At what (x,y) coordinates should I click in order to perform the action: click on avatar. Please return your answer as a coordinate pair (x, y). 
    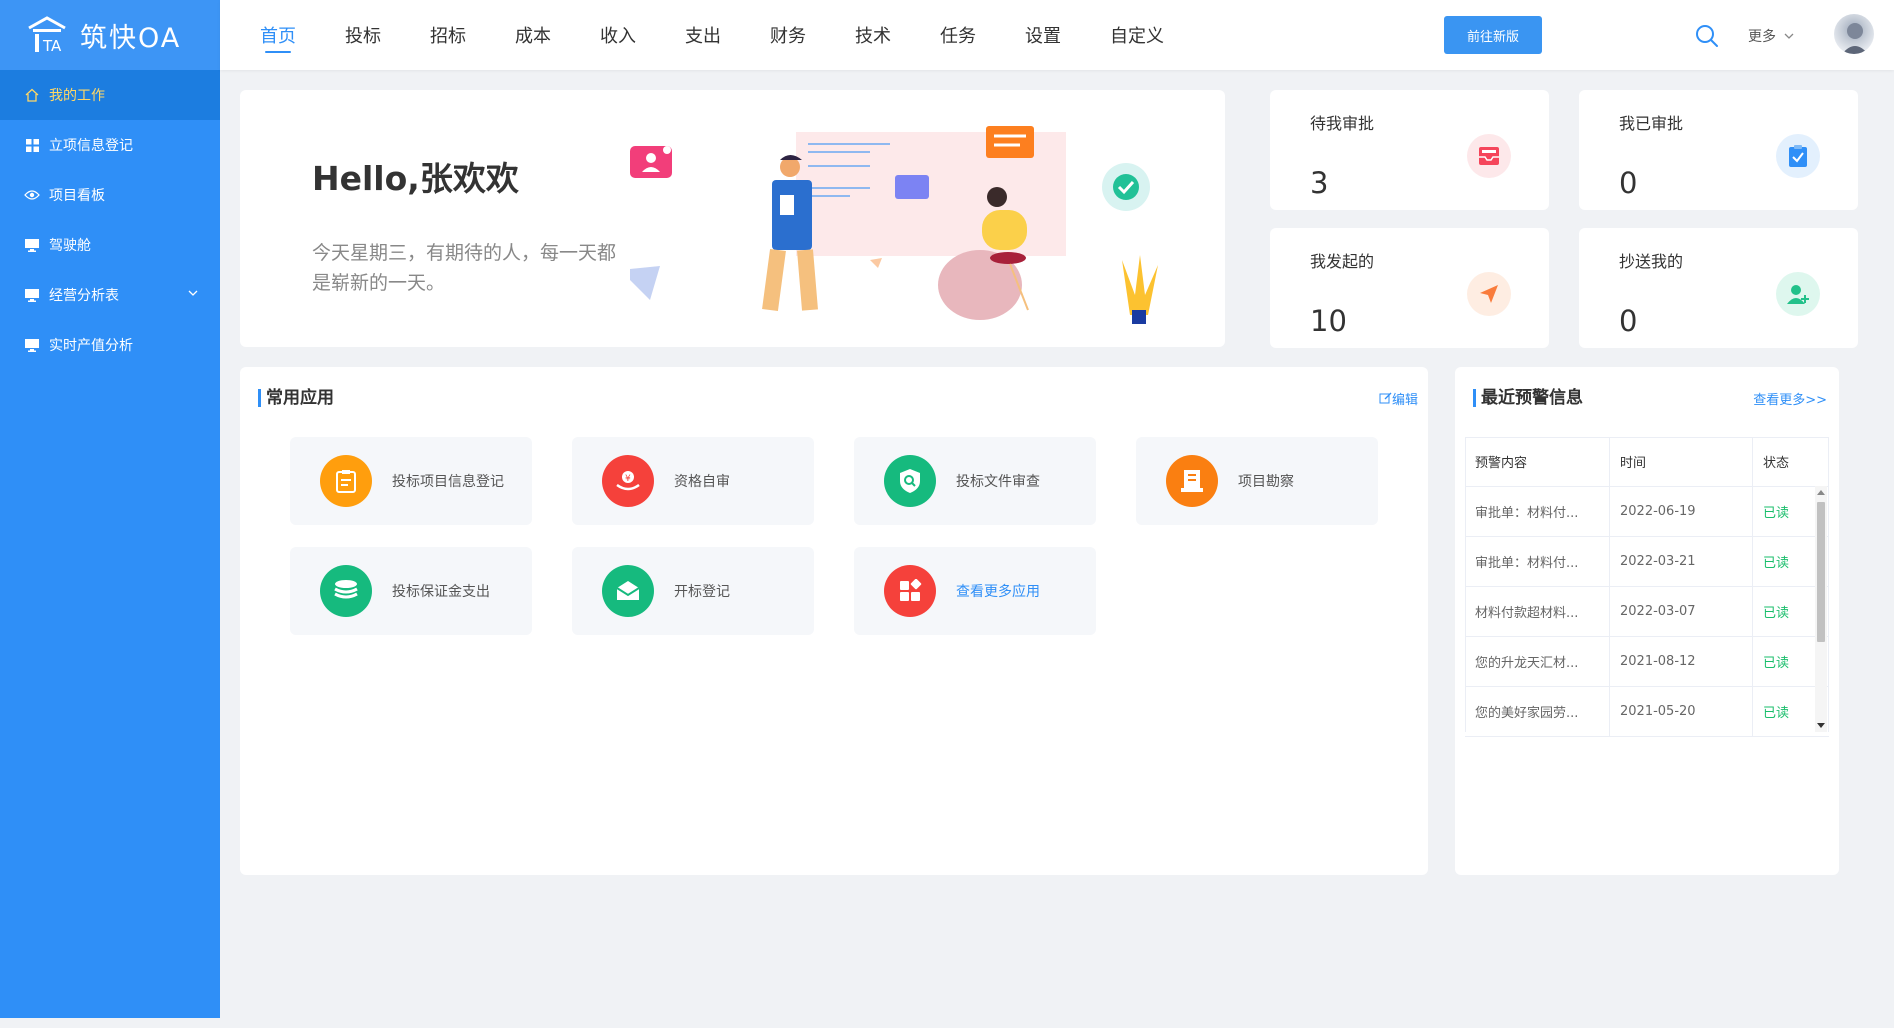
    Looking at the image, I should click on (1854, 34).